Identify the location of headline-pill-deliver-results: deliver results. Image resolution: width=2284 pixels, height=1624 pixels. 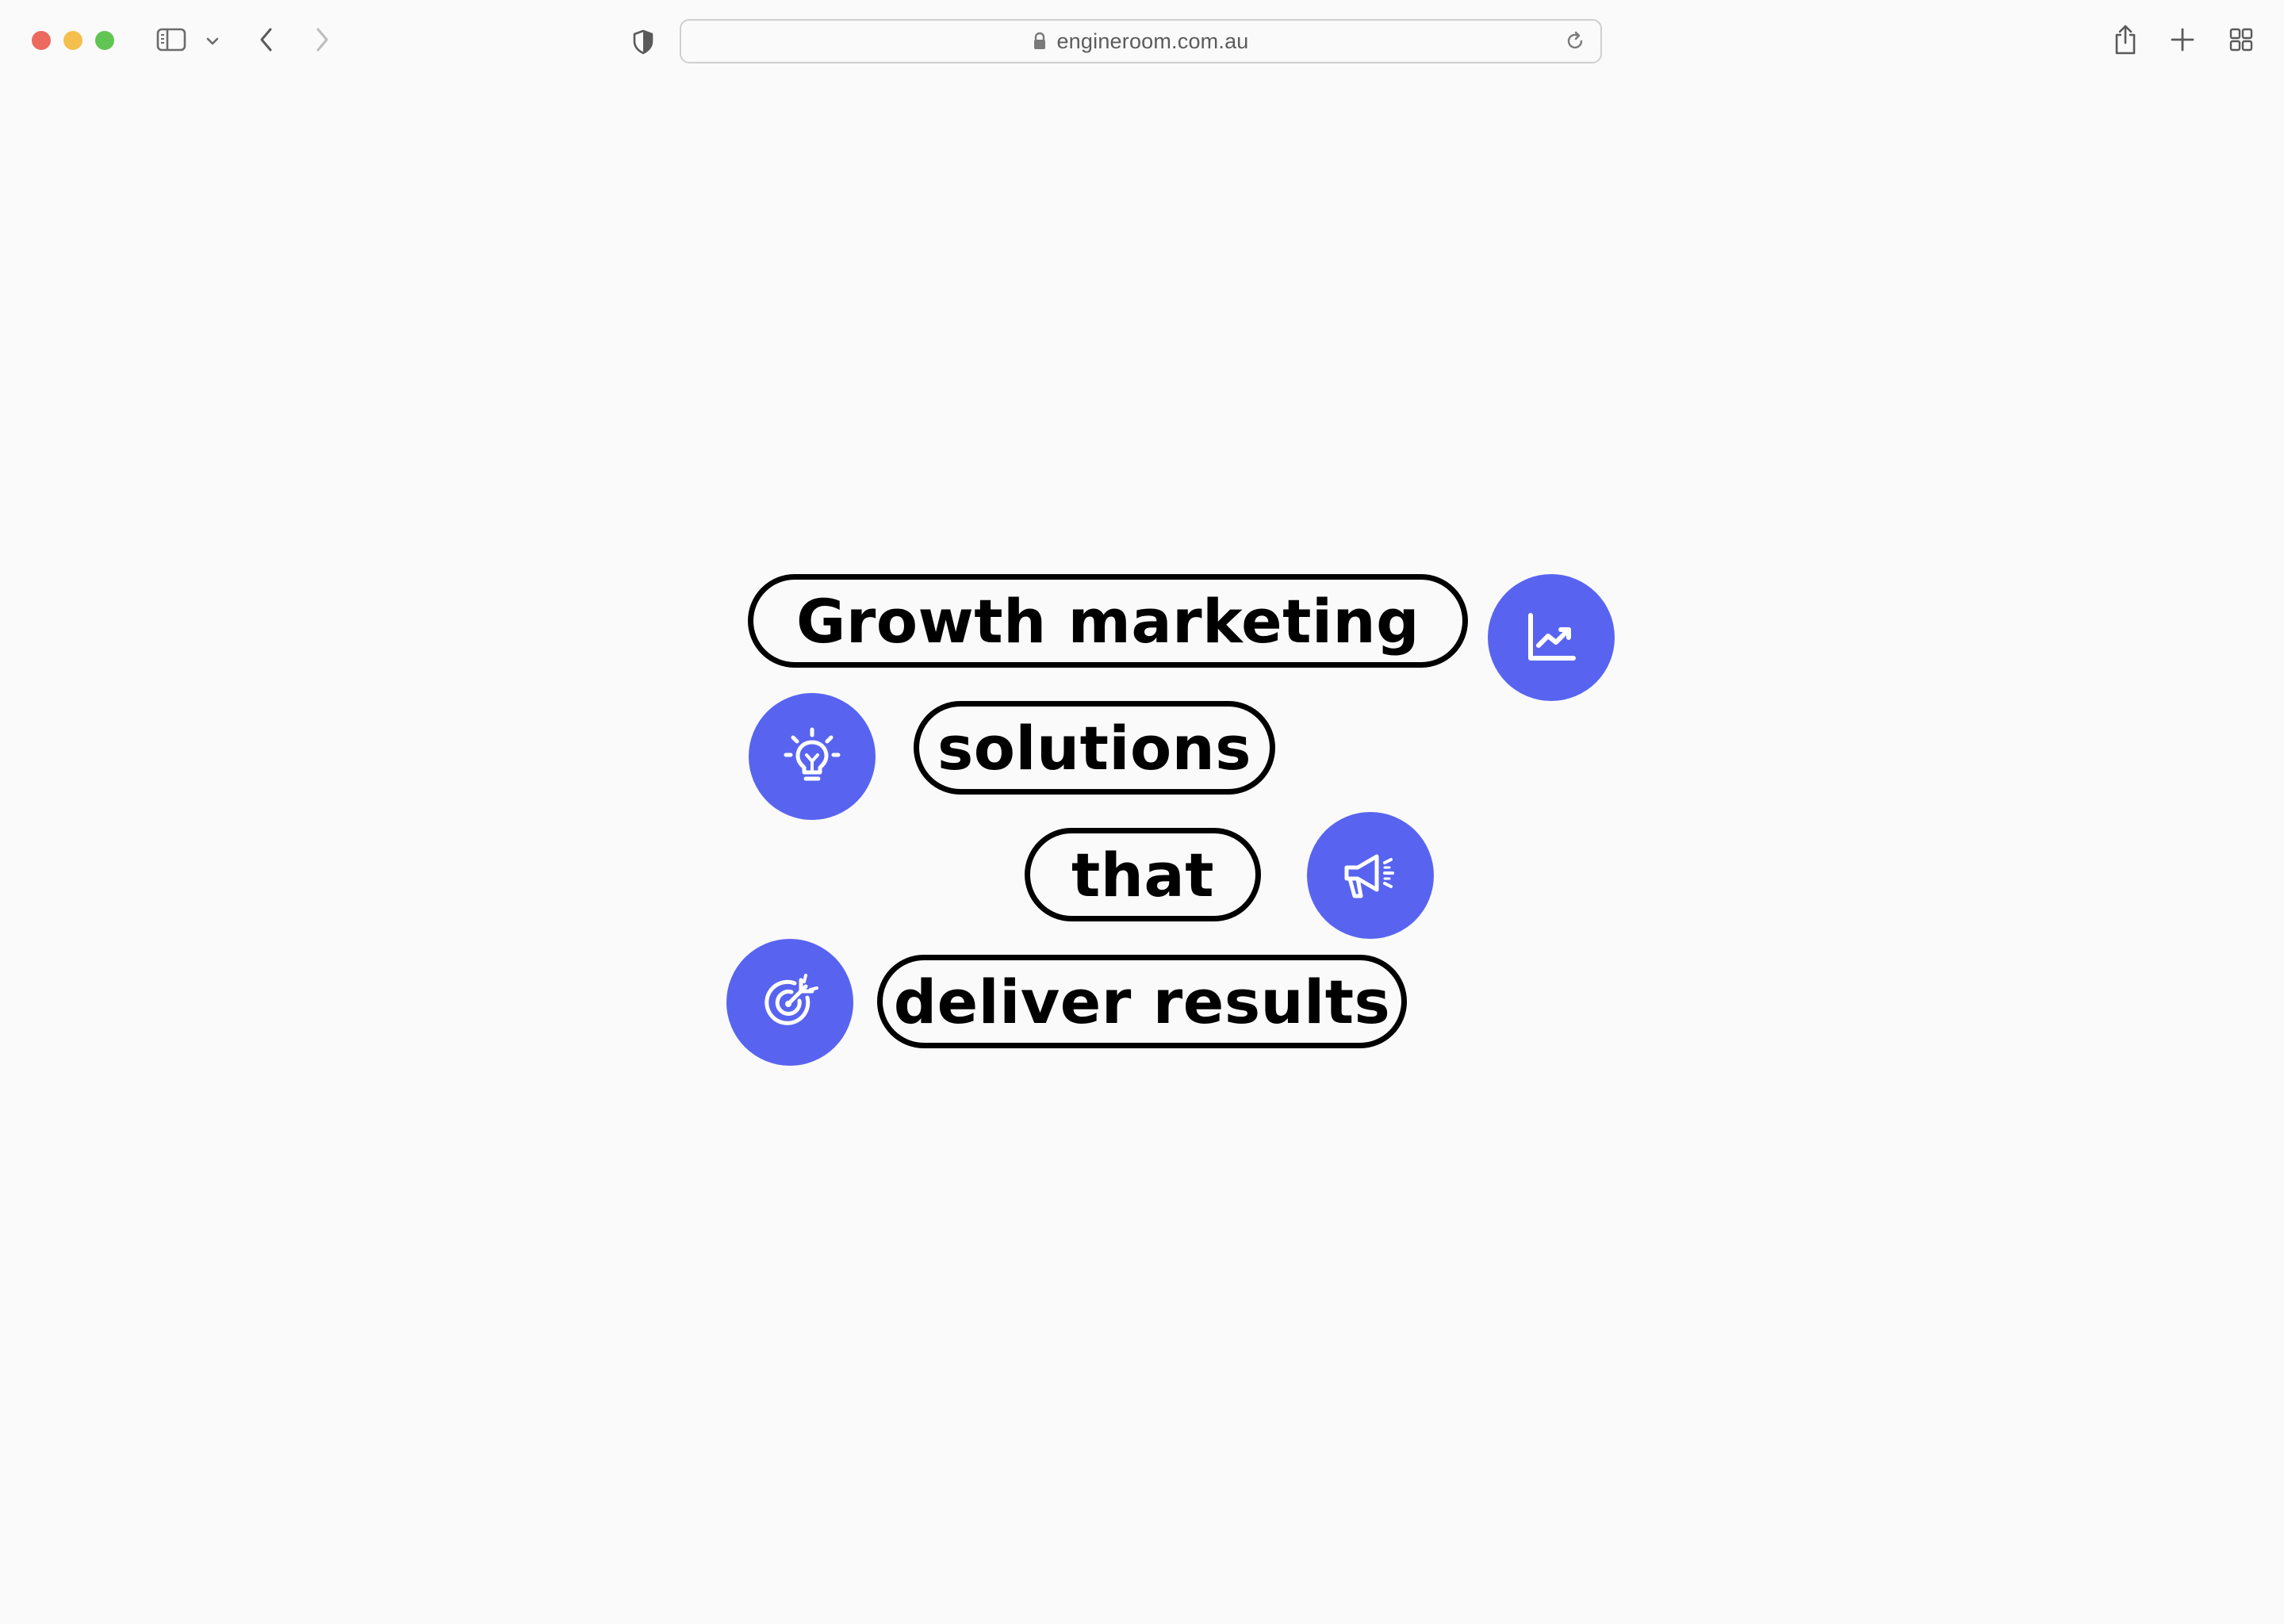
(1142, 1002).